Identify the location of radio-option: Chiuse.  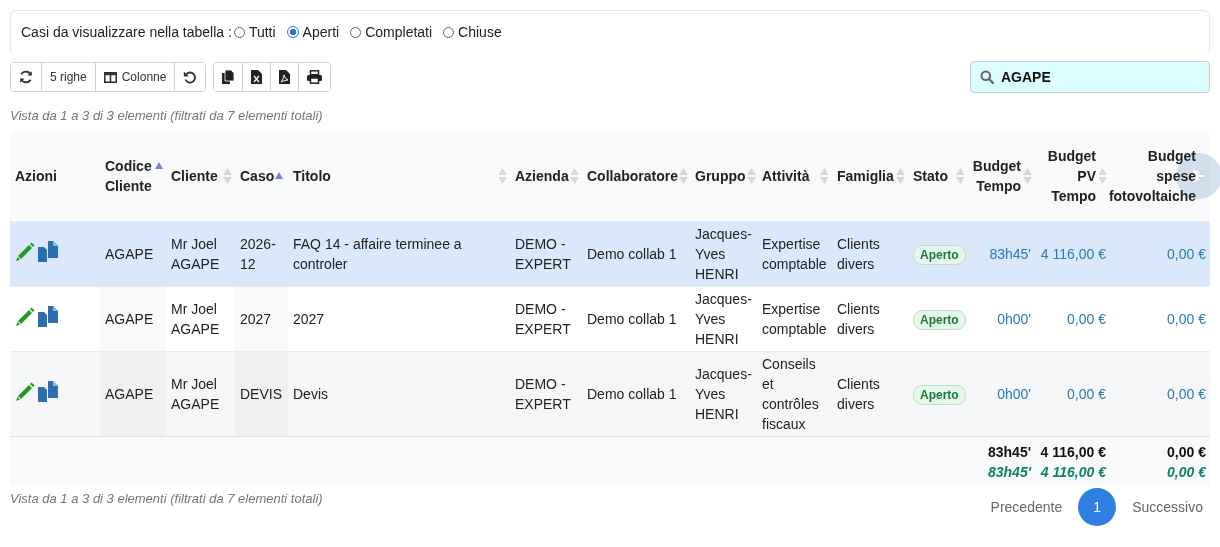
(472, 32).